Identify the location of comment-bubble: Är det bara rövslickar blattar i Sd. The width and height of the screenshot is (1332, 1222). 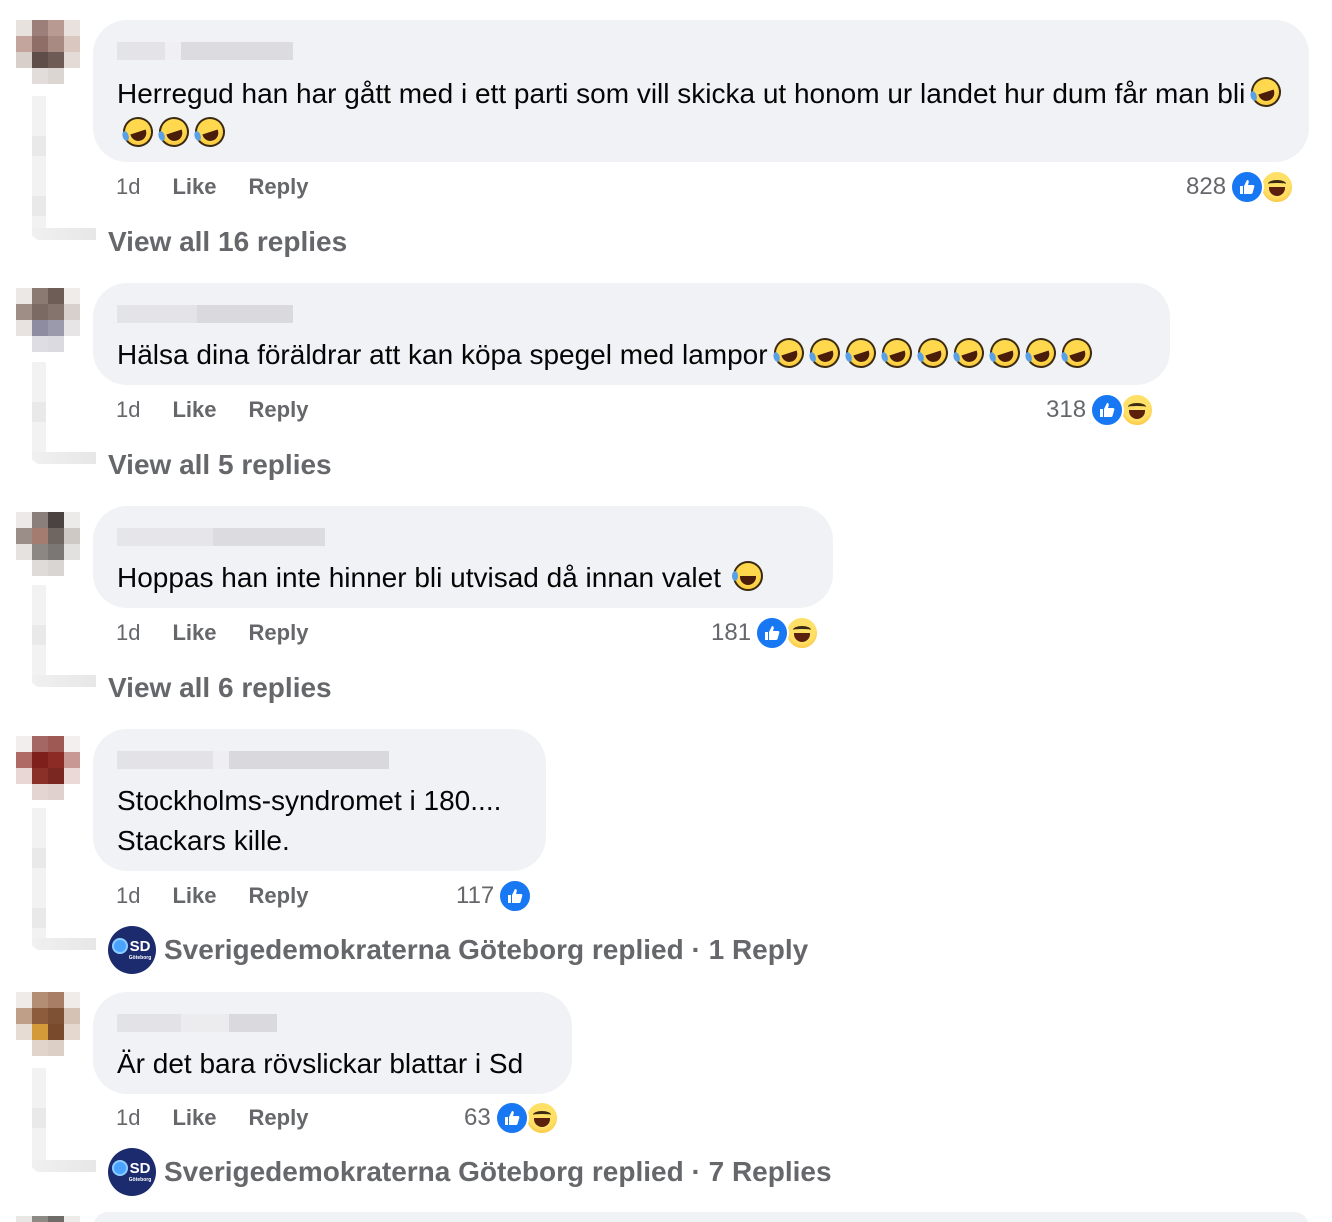
(332, 1043).